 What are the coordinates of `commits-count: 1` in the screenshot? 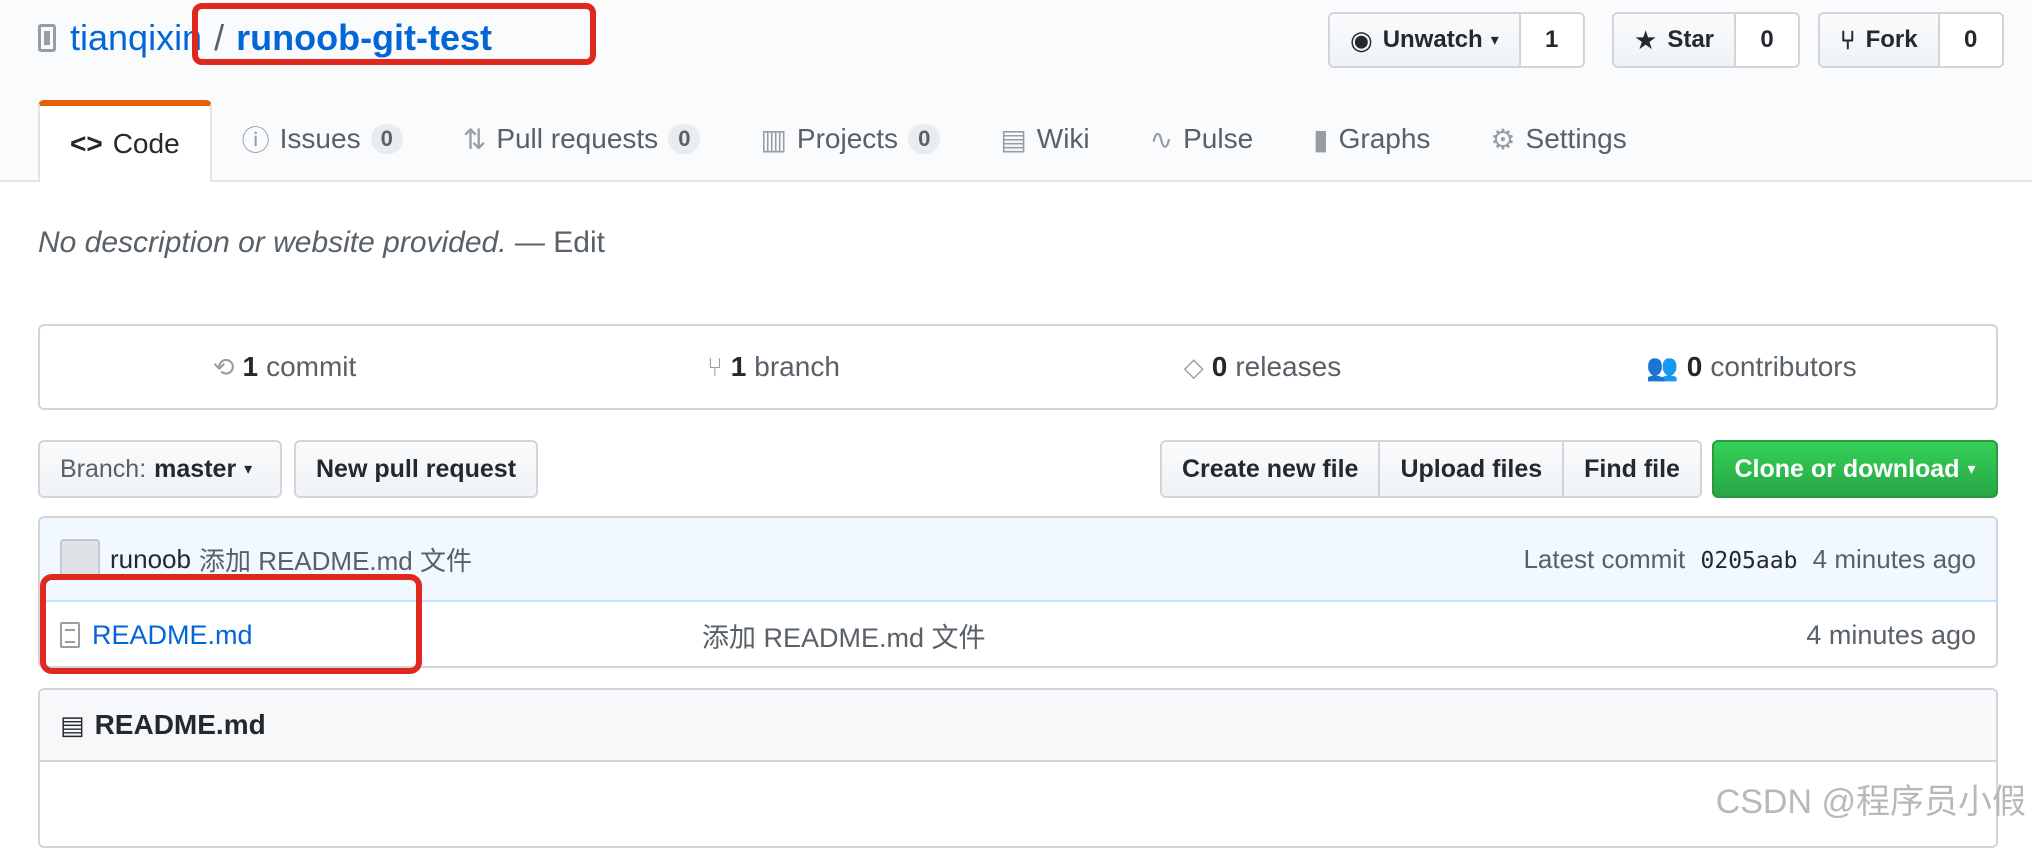 It's located at (250, 366).